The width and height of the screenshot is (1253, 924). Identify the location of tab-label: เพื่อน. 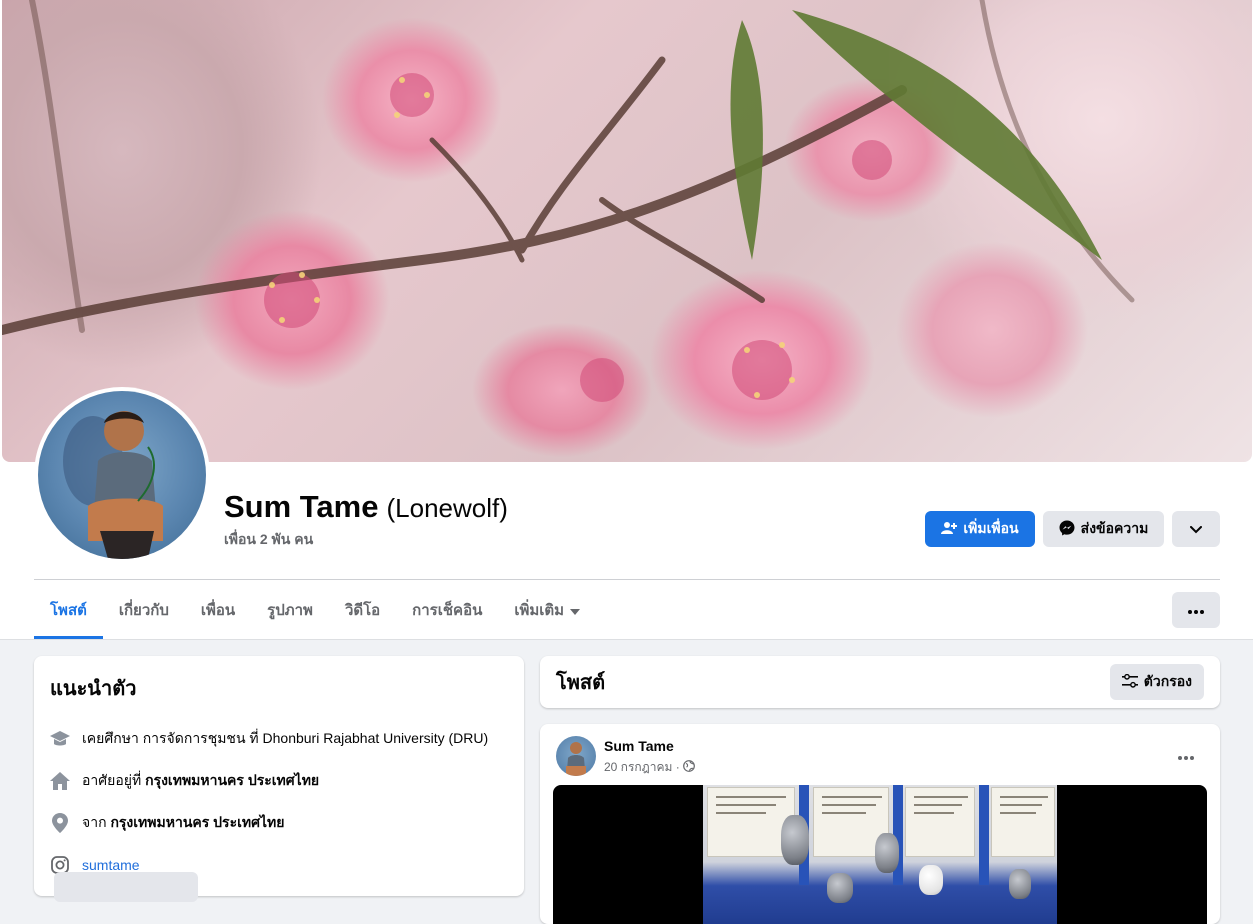
(218, 610).